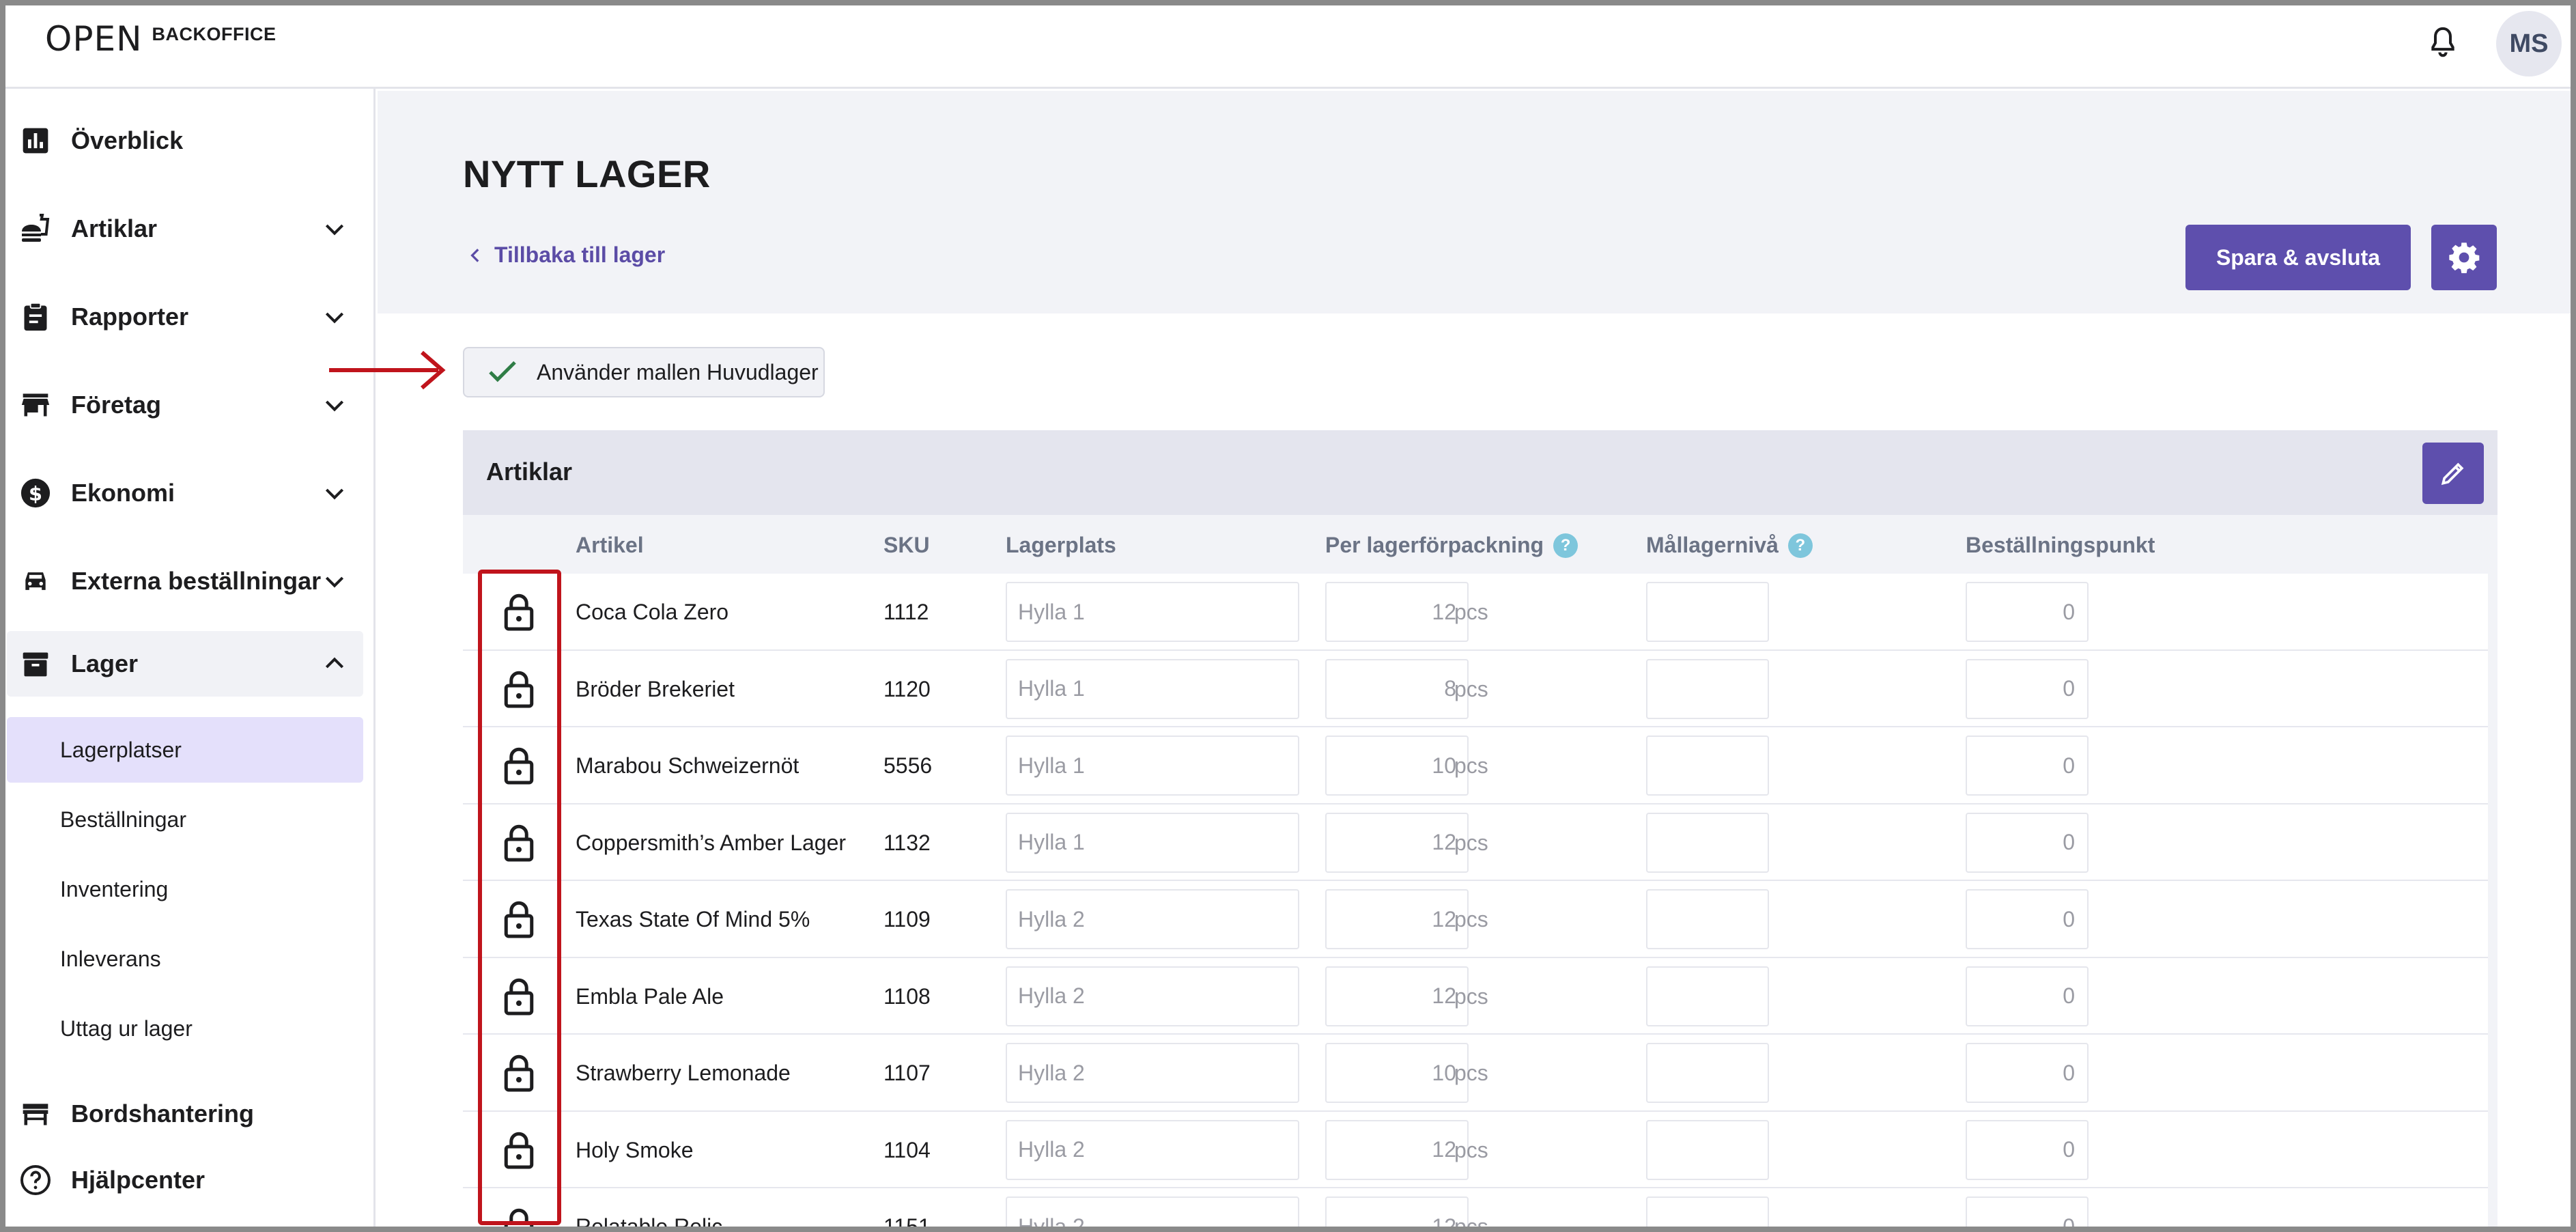 This screenshot has width=2576, height=1232. I want to click on settings-button, so click(2464, 257).